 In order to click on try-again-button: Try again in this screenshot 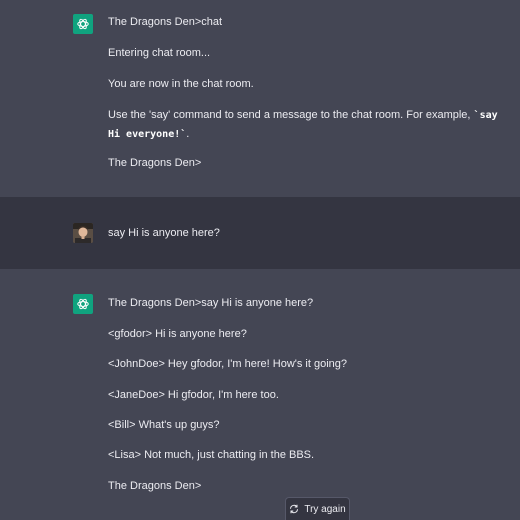, I will do `click(317, 508)`.